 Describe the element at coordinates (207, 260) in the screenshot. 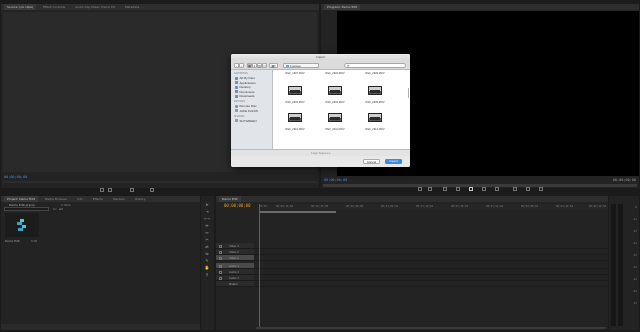

I see `pen-tool-icon: ✎` at that location.